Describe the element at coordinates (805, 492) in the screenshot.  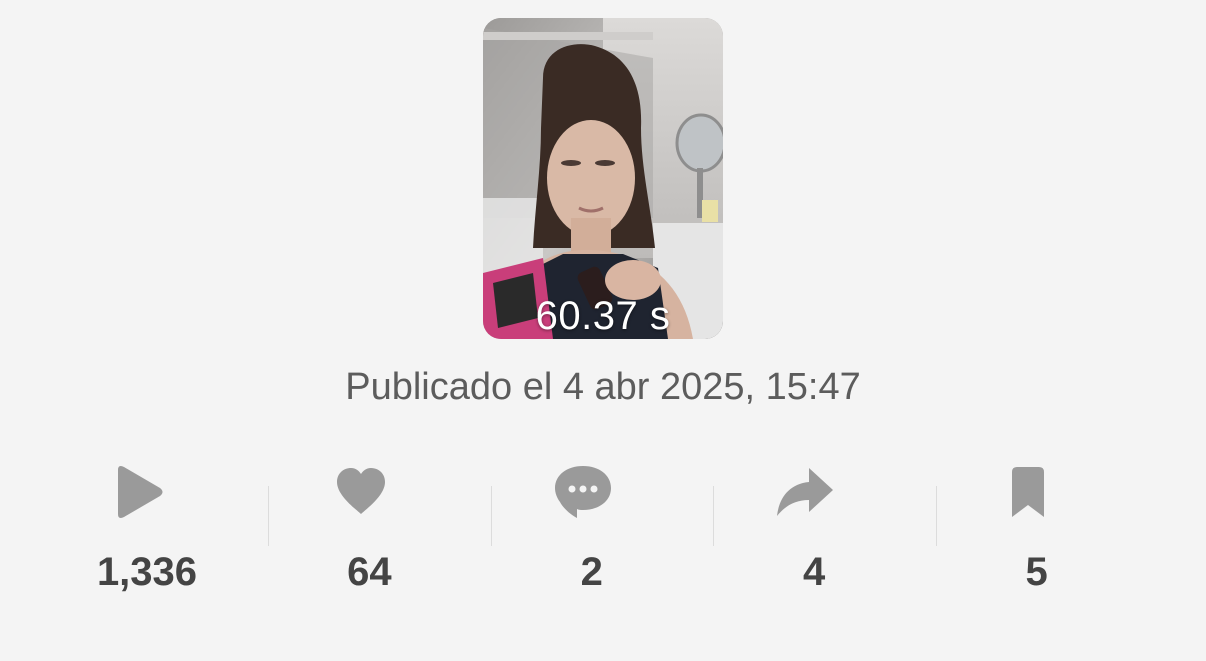
I see `share-icon` at that location.